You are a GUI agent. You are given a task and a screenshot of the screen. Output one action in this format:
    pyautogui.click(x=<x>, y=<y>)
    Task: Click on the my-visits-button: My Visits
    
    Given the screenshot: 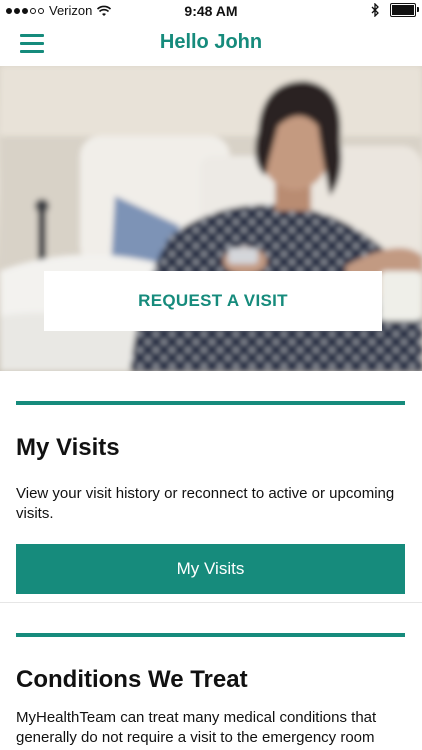 What is the action you would take?
    pyautogui.click(x=210, y=569)
    